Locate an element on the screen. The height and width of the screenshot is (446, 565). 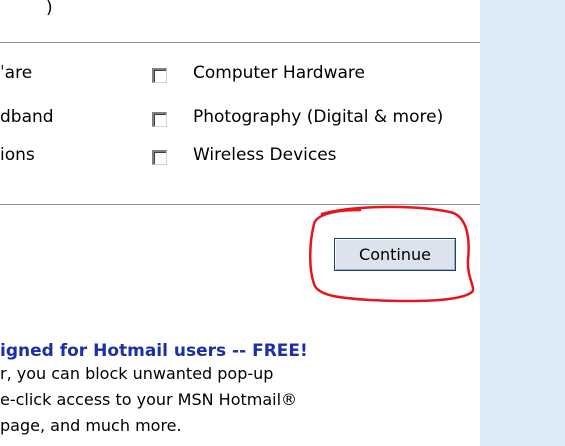
promo-line-3: page, and much more. is located at coordinates (91, 425).